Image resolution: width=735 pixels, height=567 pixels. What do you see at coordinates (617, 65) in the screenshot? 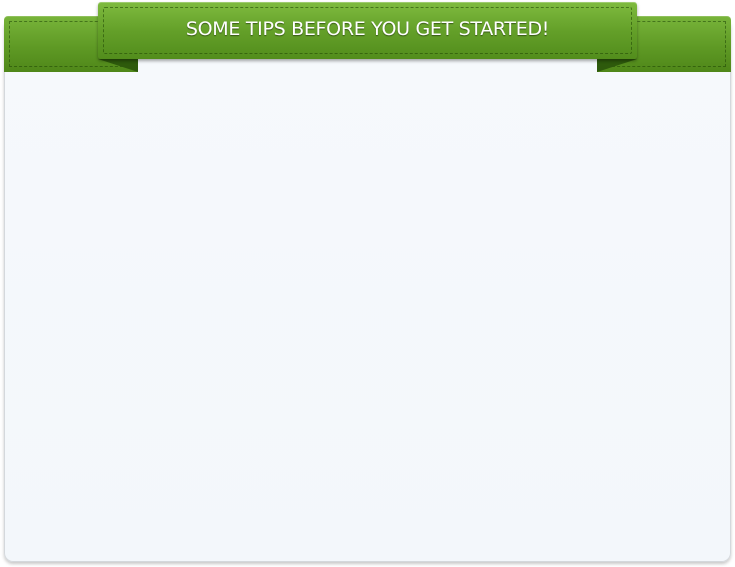
I see `ribbon-right-fold` at bounding box center [617, 65].